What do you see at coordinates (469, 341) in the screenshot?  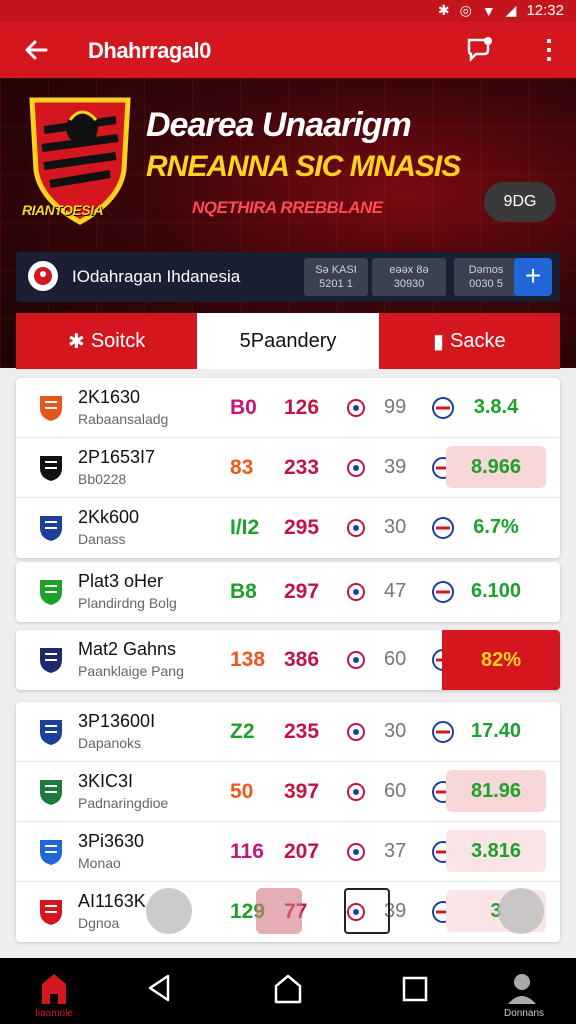 I see `tab-stack: ▮ Sacke` at bounding box center [469, 341].